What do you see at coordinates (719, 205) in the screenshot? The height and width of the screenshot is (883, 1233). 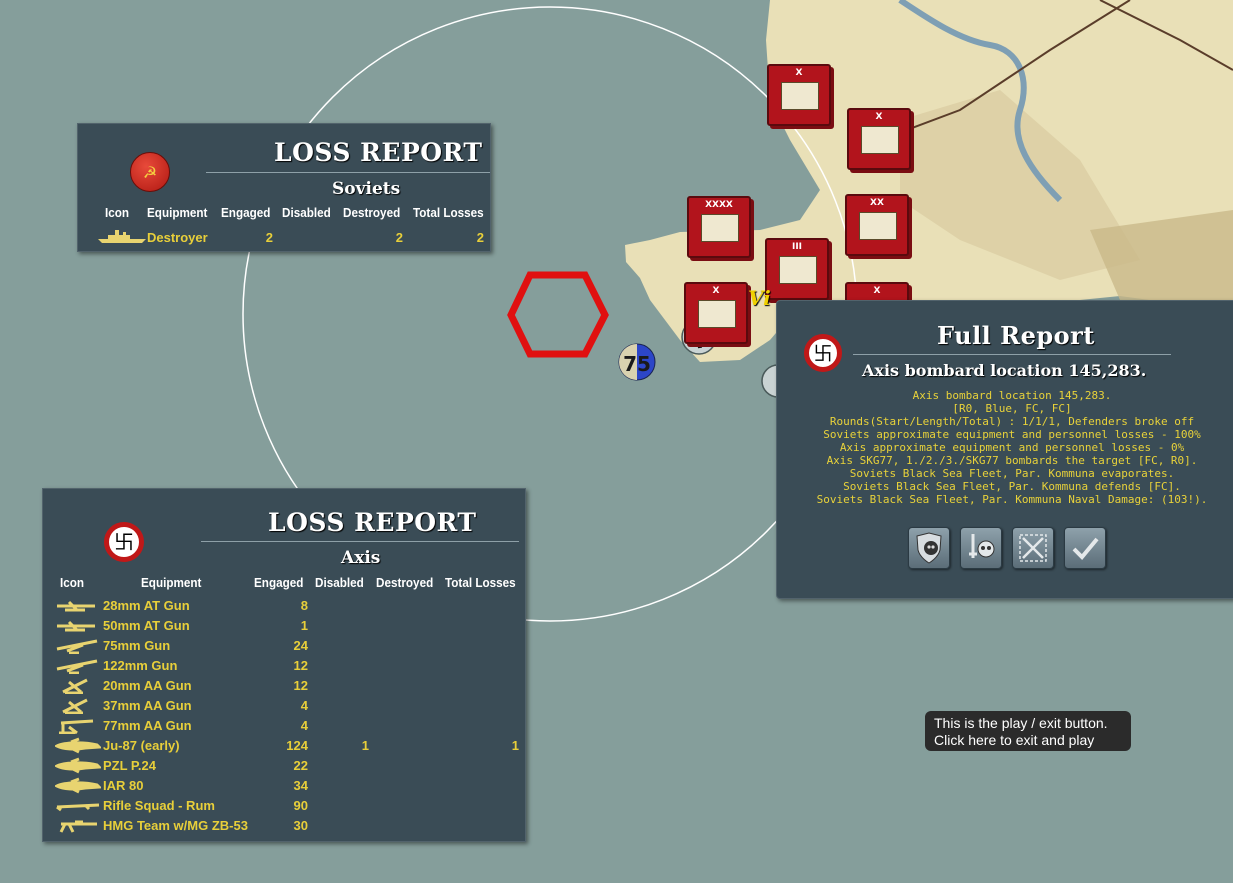 I see `unit-size-label: XXXX` at bounding box center [719, 205].